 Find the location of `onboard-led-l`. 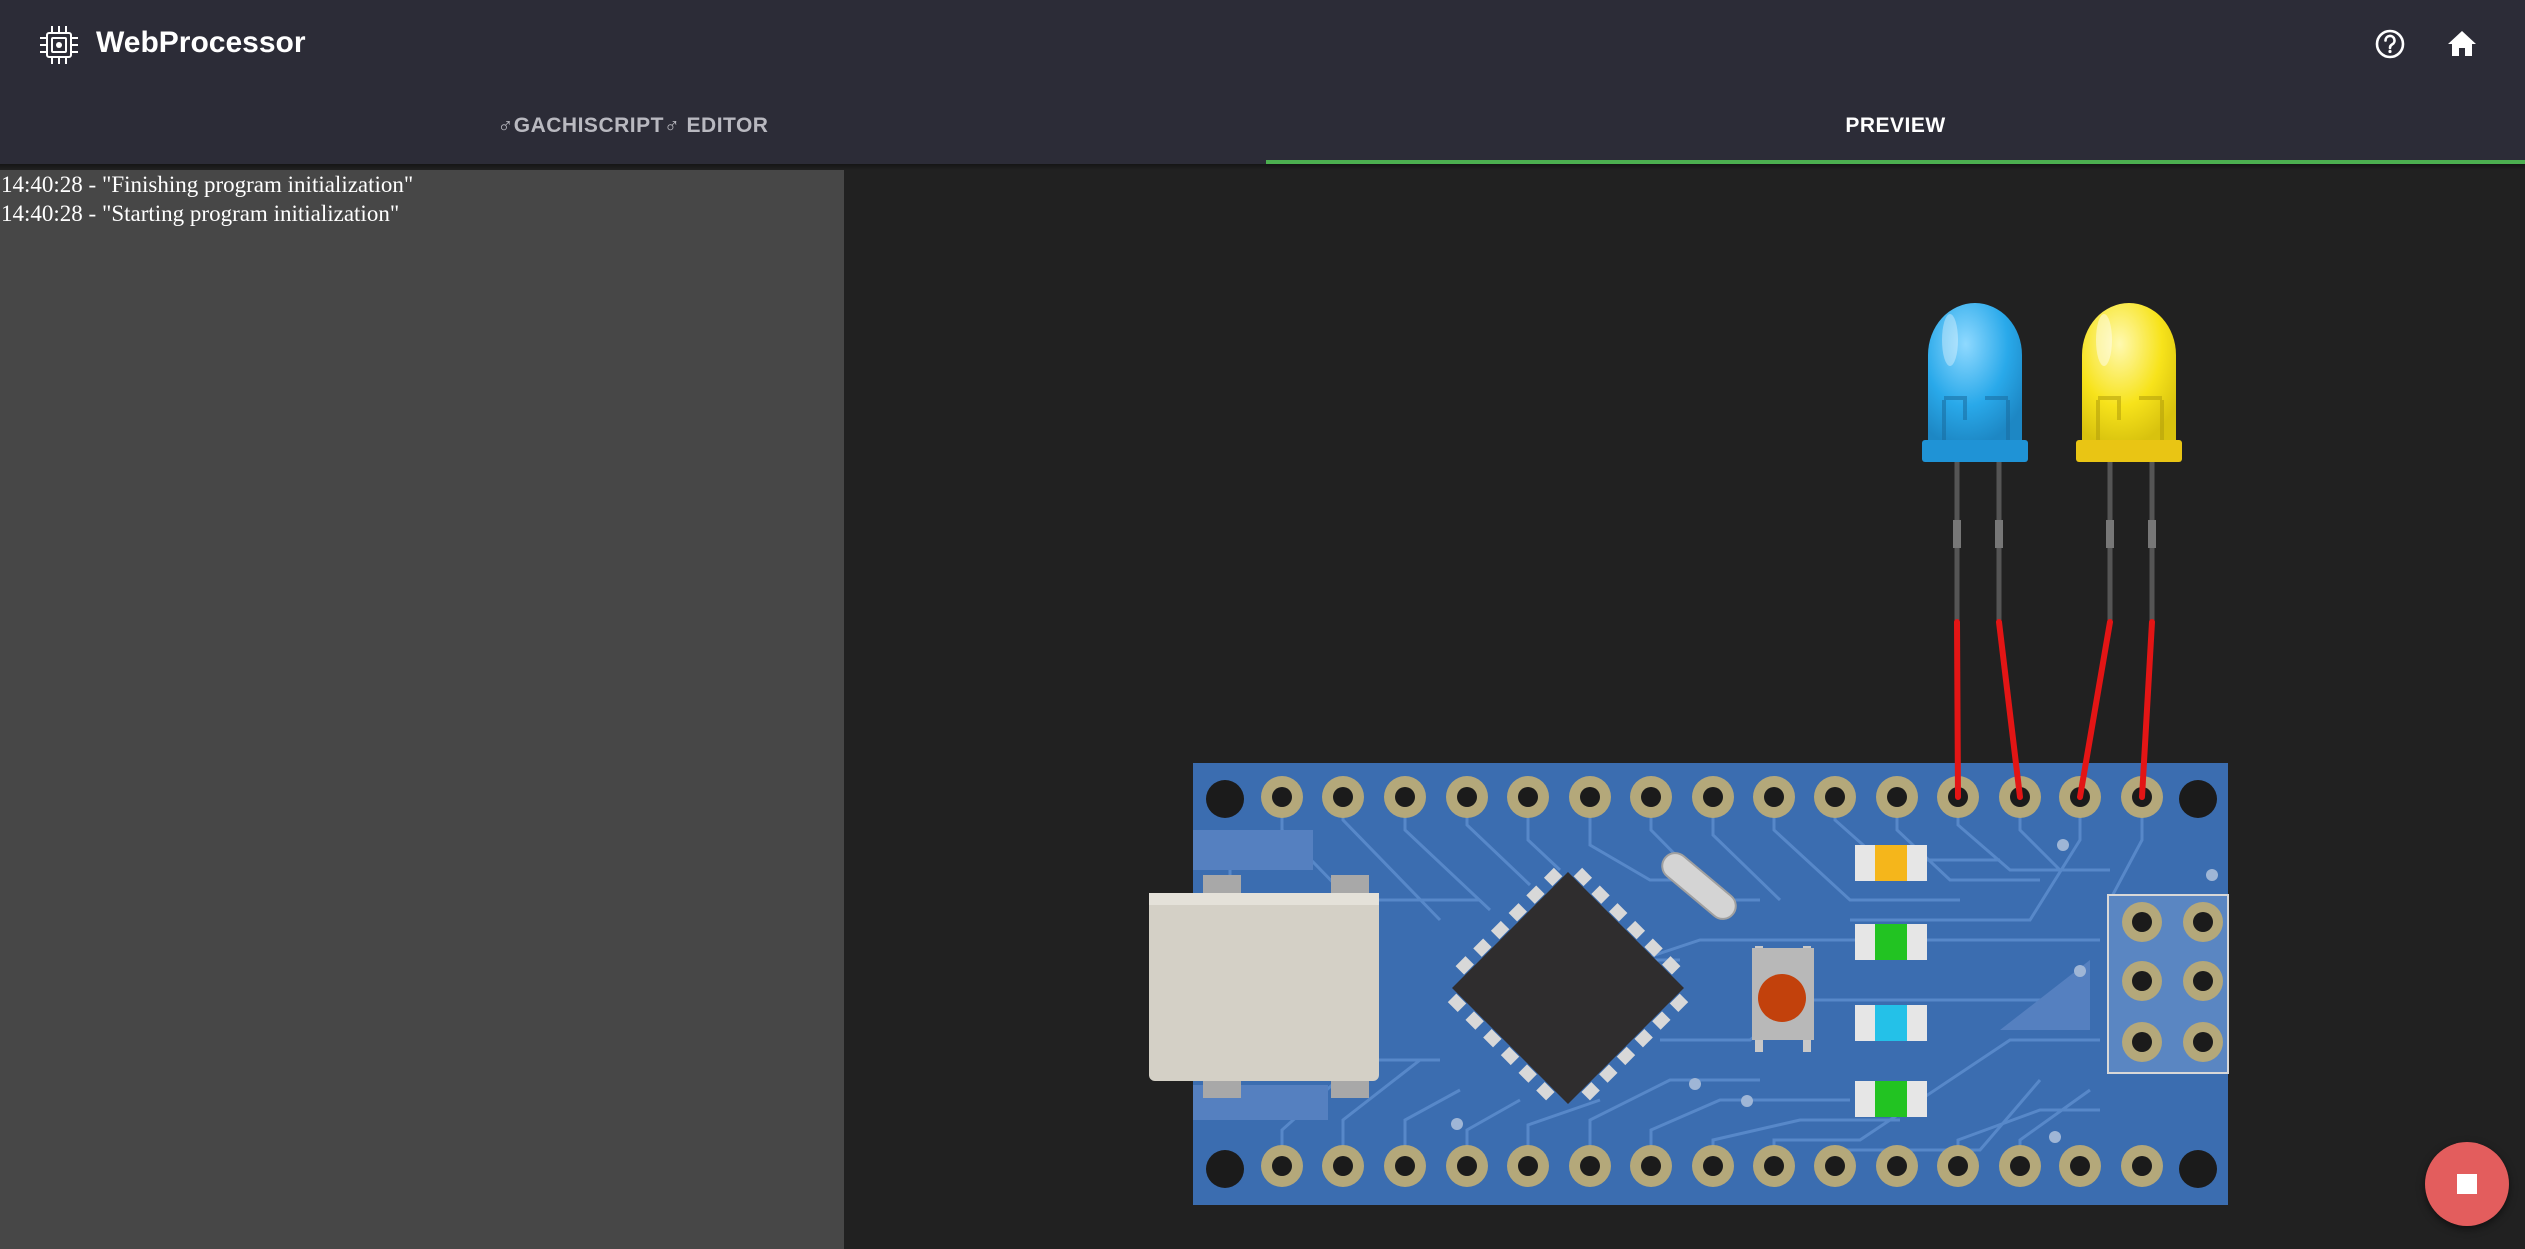

onboard-led-l is located at coordinates (1891, 863).